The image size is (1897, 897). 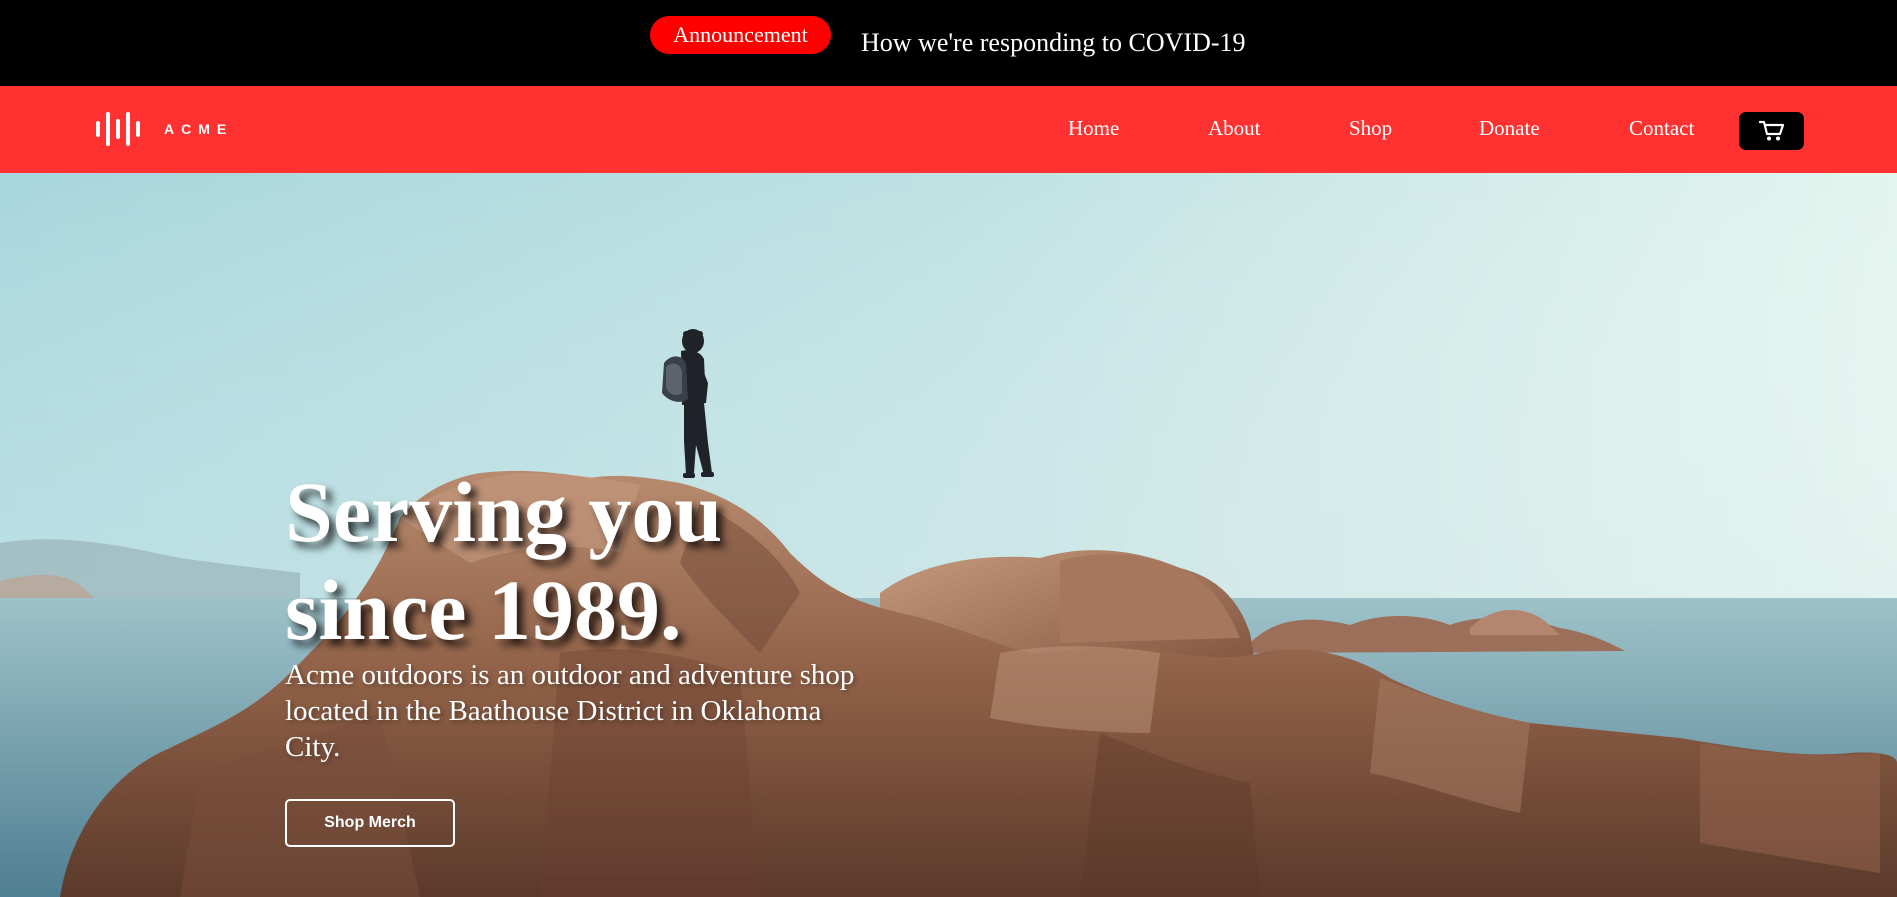 I want to click on logo: ACME, so click(x=163, y=129).